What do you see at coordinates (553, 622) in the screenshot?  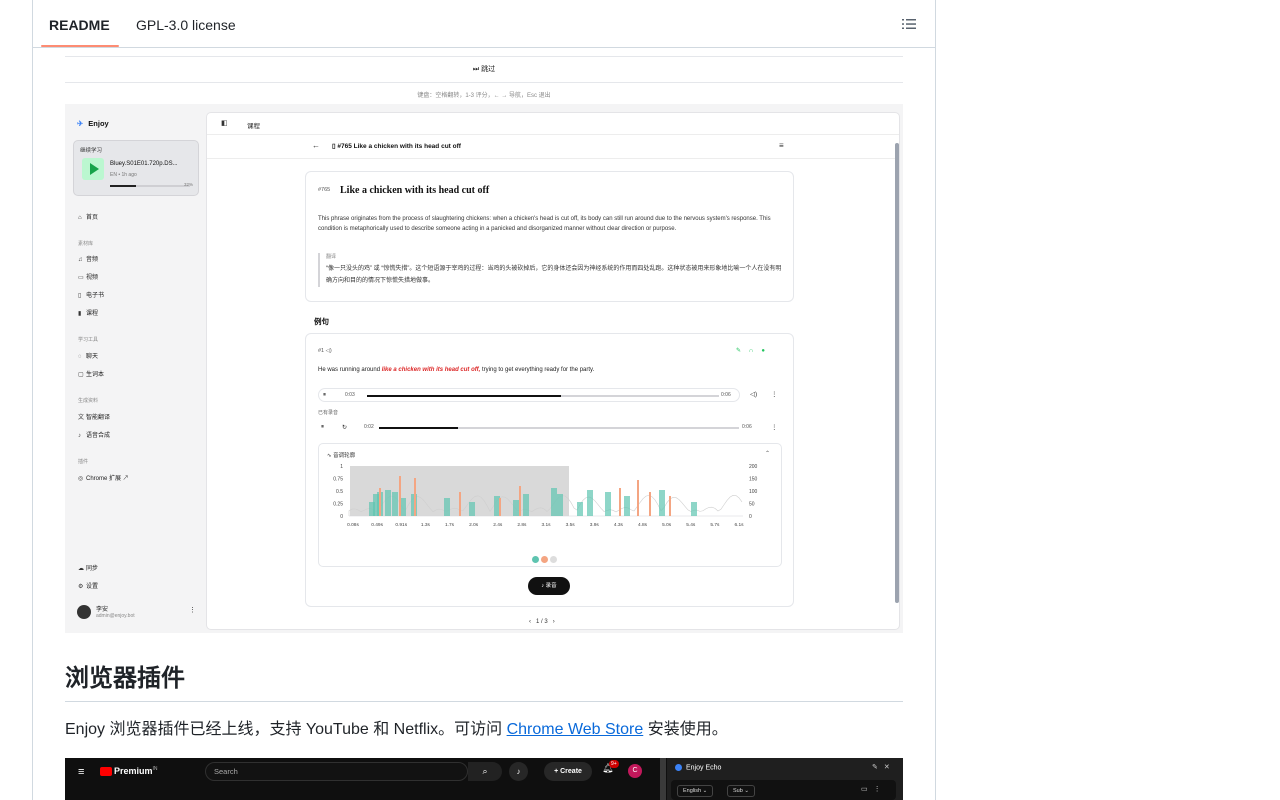 I see `next-page-icon: ›` at bounding box center [553, 622].